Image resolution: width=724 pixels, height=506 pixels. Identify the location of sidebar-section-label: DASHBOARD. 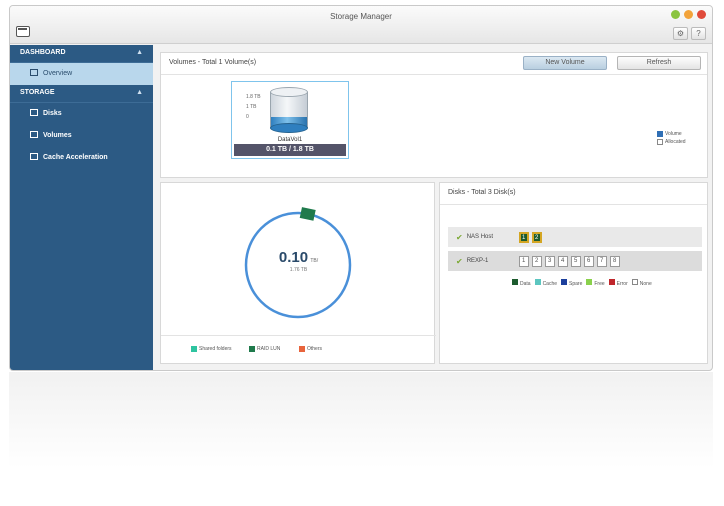
(43, 52).